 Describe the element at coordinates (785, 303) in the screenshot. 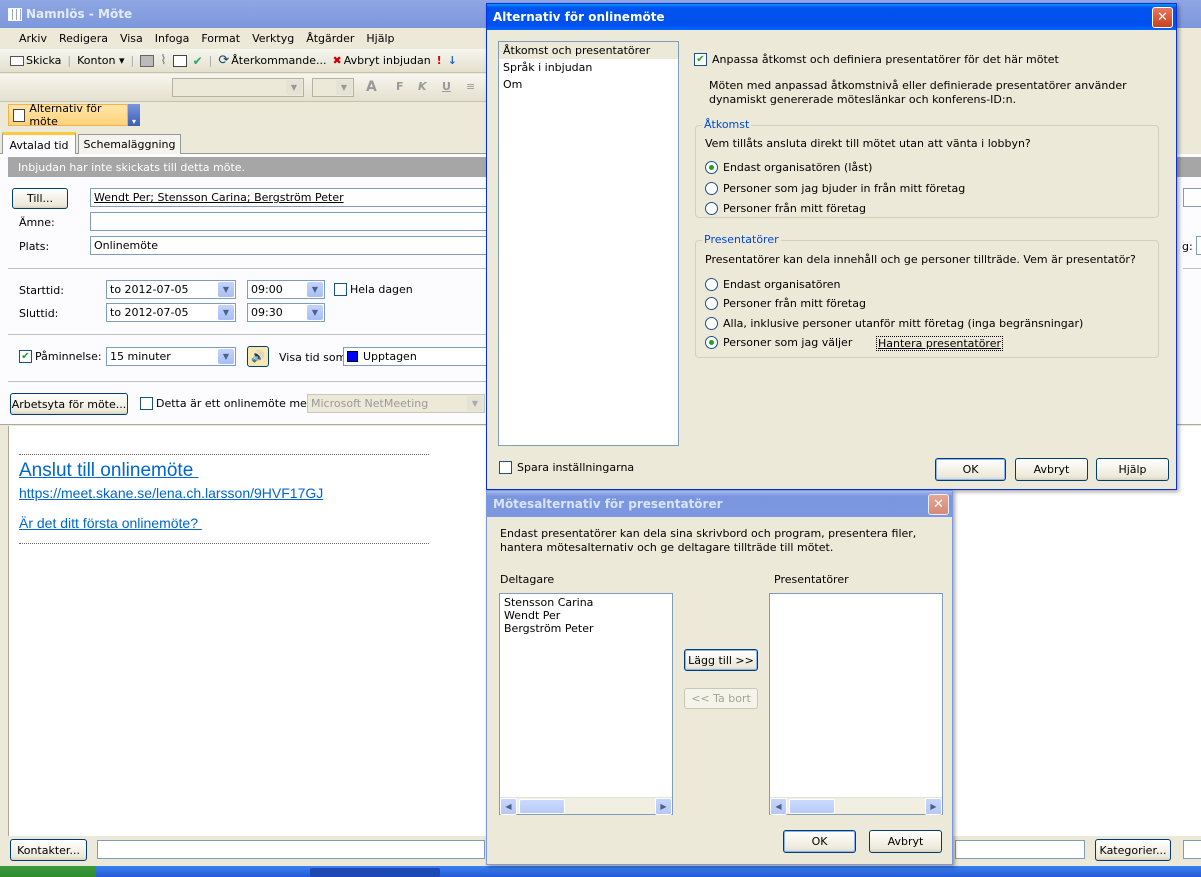

I see `presenter-option-company: Personer från mitt företag` at that location.